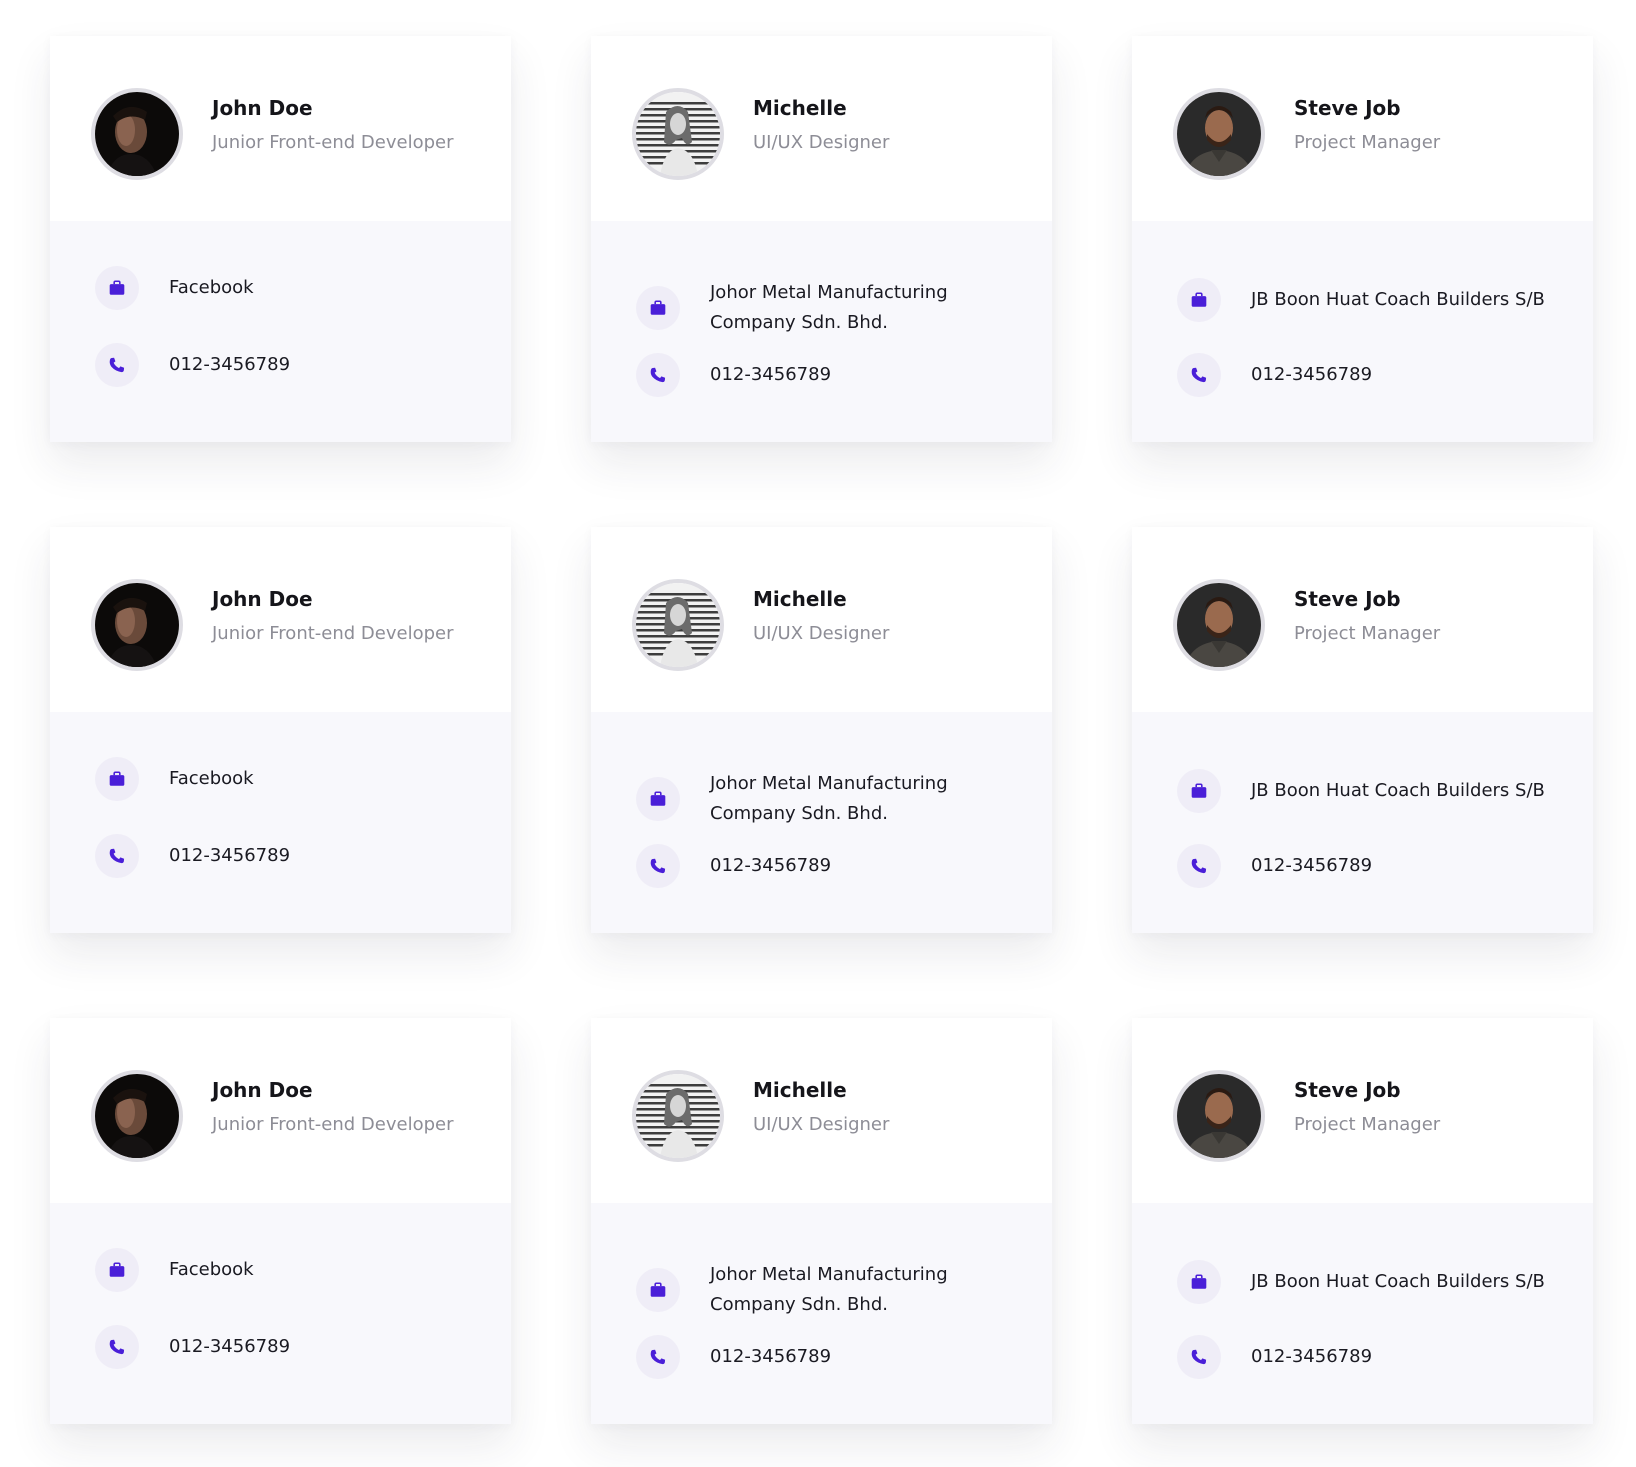 The image size is (1636, 1467). What do you see at coordinates (262, 1090) in the screenshot?
I see `person-name: John Doe` at bounding box center [262, 1090].